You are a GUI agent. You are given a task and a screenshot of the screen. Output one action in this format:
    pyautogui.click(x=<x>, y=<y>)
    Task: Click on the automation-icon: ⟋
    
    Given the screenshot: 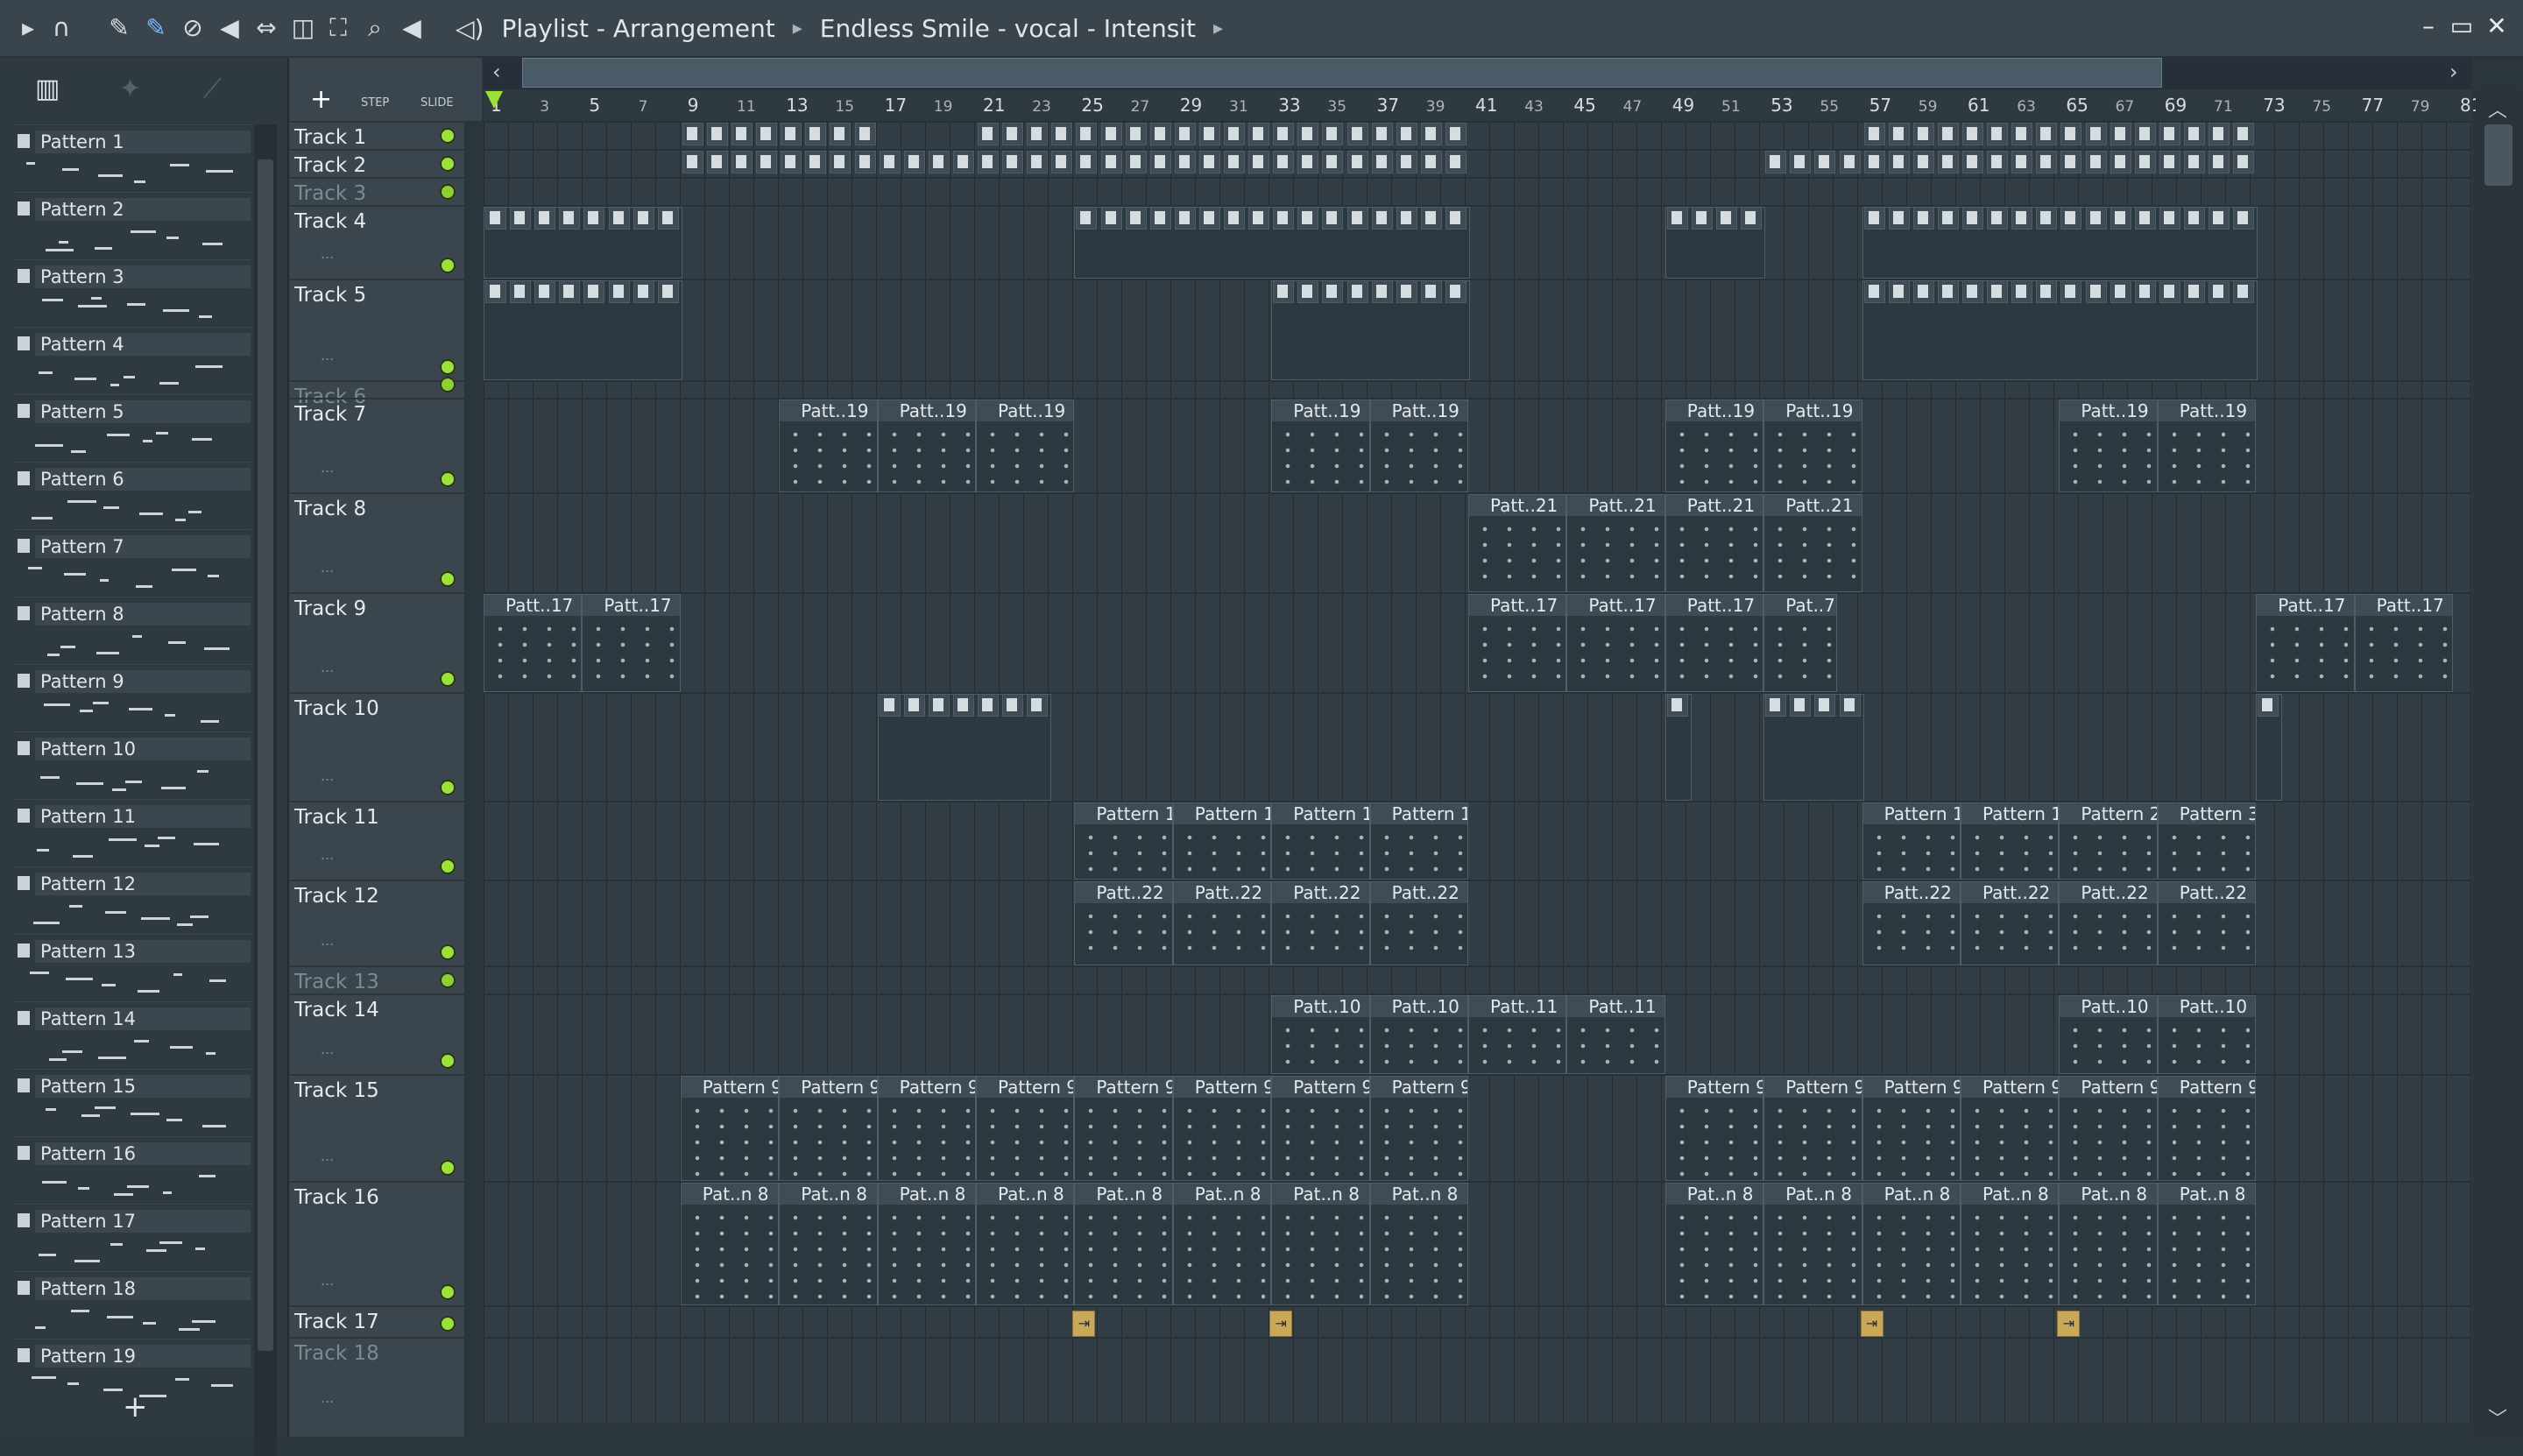 What is the action you would take?
    pyautogui.click(x=212, y=89)
    